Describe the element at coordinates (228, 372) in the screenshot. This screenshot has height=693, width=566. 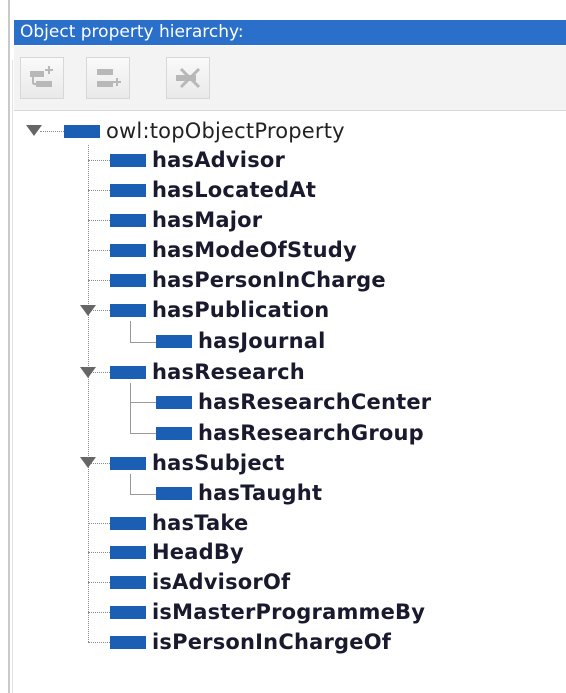
I see `tree-item-label: hasResearch` at that location.